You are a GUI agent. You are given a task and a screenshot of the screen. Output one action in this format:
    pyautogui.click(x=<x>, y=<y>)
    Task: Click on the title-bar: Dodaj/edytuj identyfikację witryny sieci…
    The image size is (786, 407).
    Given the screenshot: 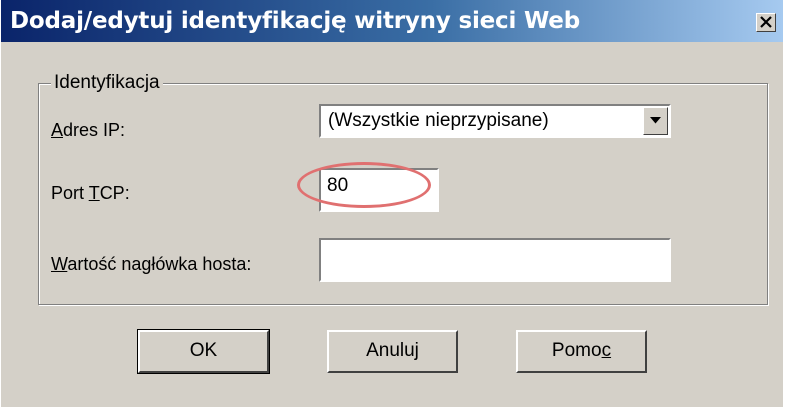 What is the action you would take?
    pyautogui.click(x=392, y=21)
    